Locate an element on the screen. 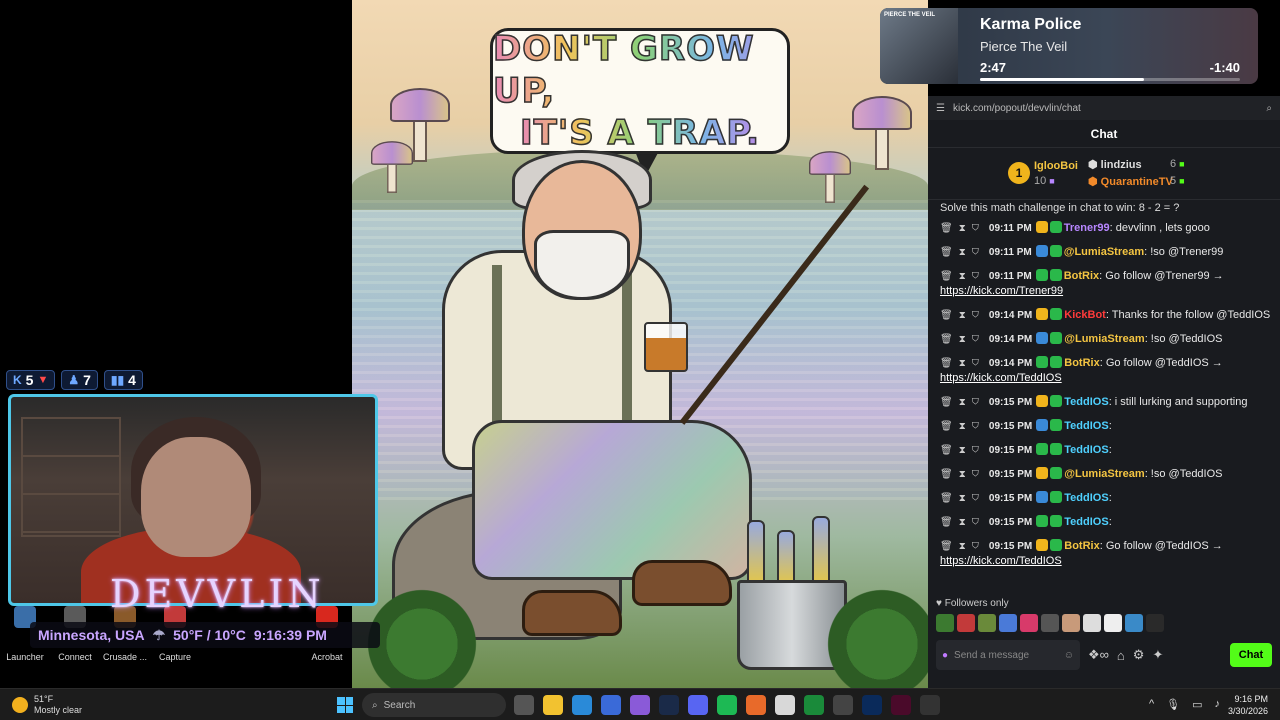  message-input: ● Send a message ☺ is located at coordinates (1008, 655).